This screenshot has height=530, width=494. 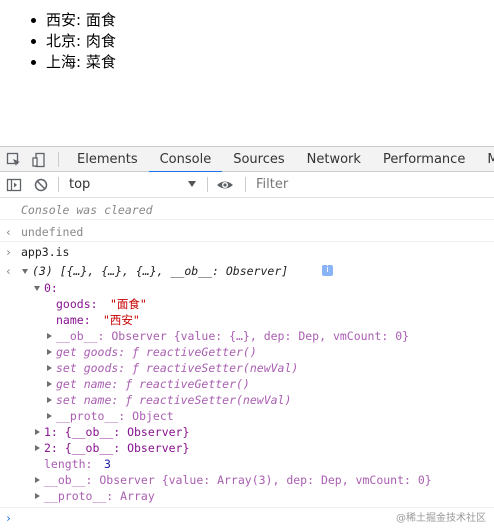 I want to click on list-item: 北京: 肉食, so click(x=73, y=41).